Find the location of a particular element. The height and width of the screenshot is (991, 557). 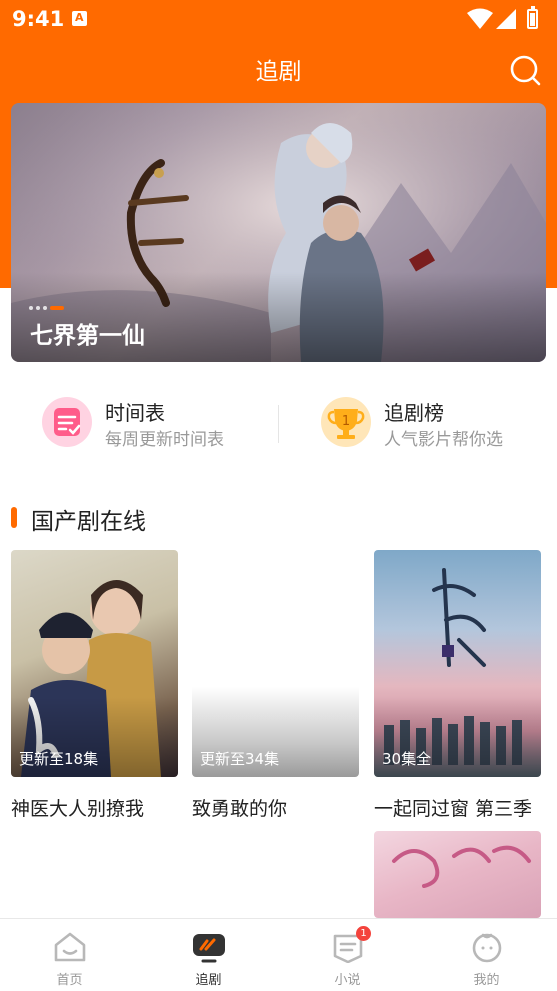

drama-poster-partial is located at coordinates (457, 874).